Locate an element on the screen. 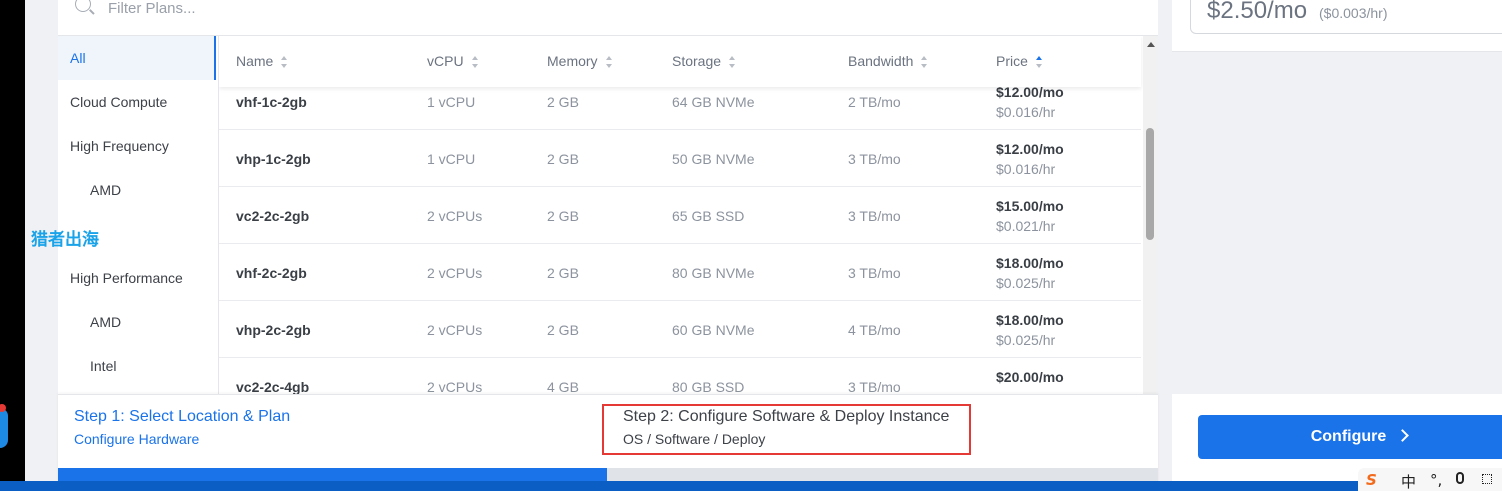 The height and width of the screenshot is (491, 1502). plan-name: vc2-2c-2gb is located at coordinates (273, 216).